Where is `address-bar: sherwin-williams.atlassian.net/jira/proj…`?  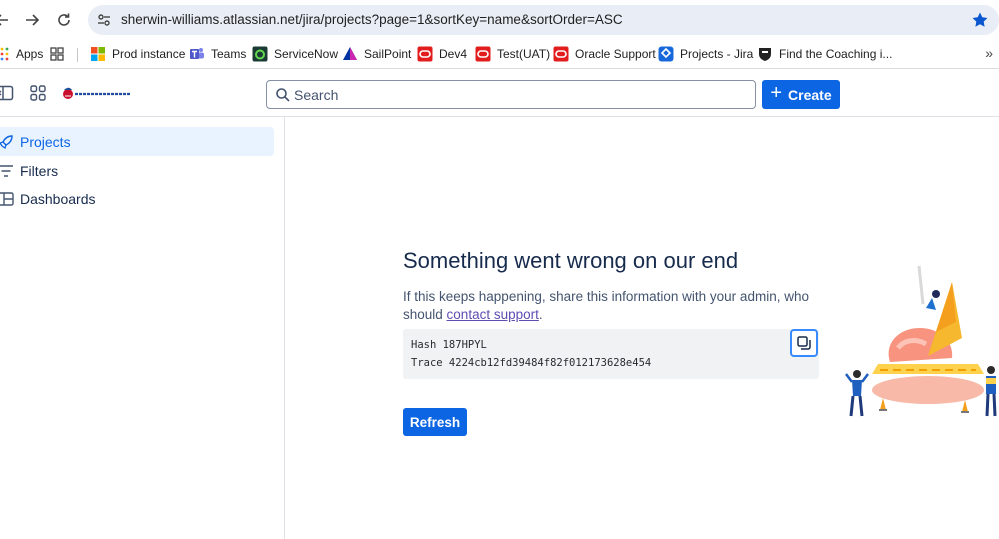 address-bar: sherwin-williams.atlassian.net/jira/proj… is located at coordinates (543, 20).